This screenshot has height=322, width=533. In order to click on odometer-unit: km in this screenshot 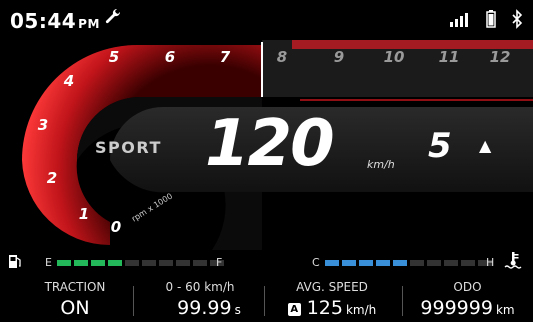, I will do `click(505, 310)`.